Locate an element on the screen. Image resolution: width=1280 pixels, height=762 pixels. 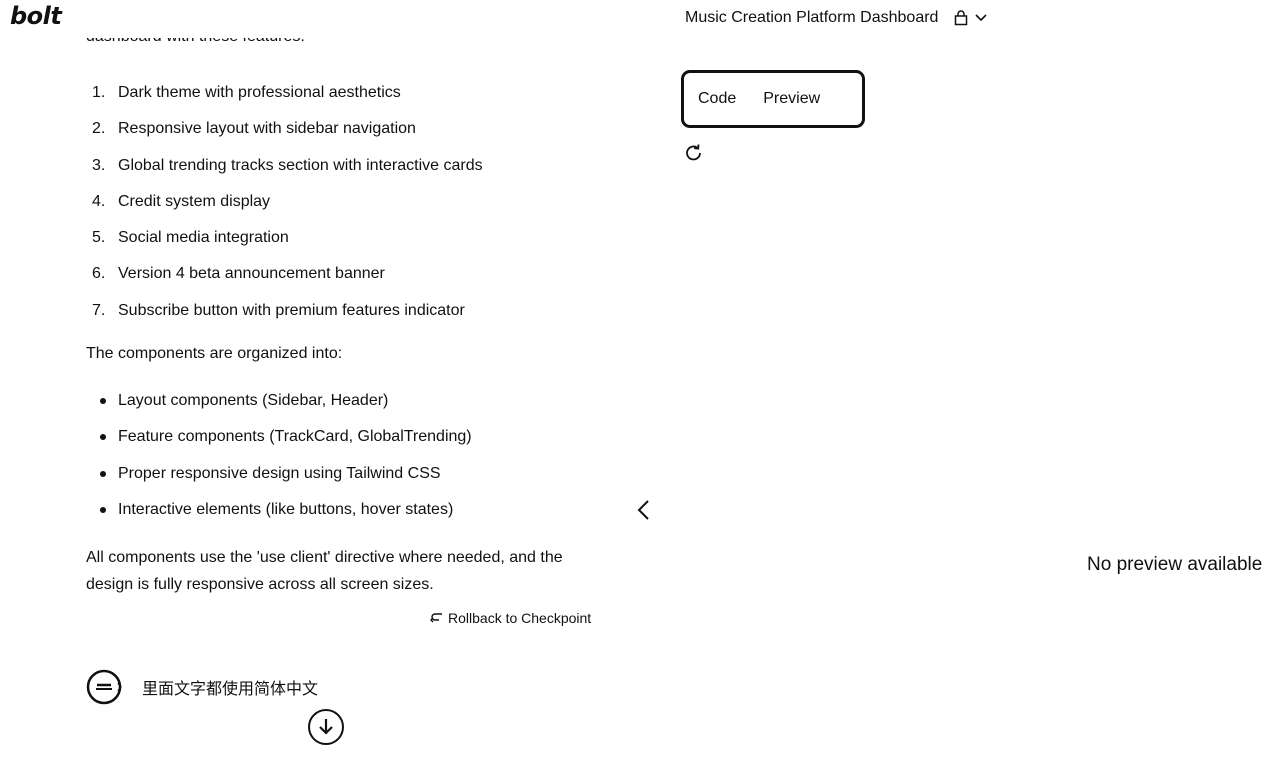
undo-icon is located at coordinates (436, 618).